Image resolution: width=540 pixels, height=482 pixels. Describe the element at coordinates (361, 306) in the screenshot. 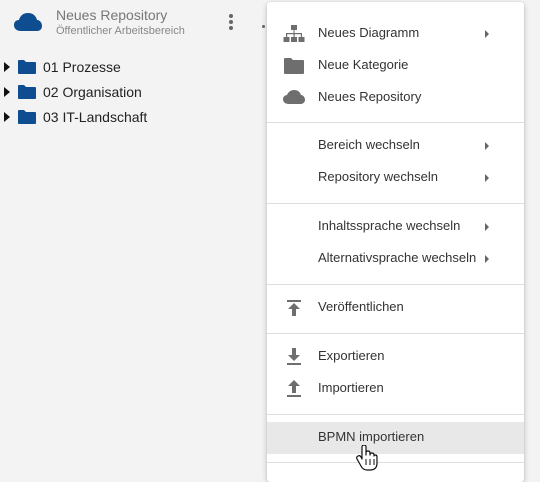

I see `menu-item-label: Veröffentlichen` at that location.